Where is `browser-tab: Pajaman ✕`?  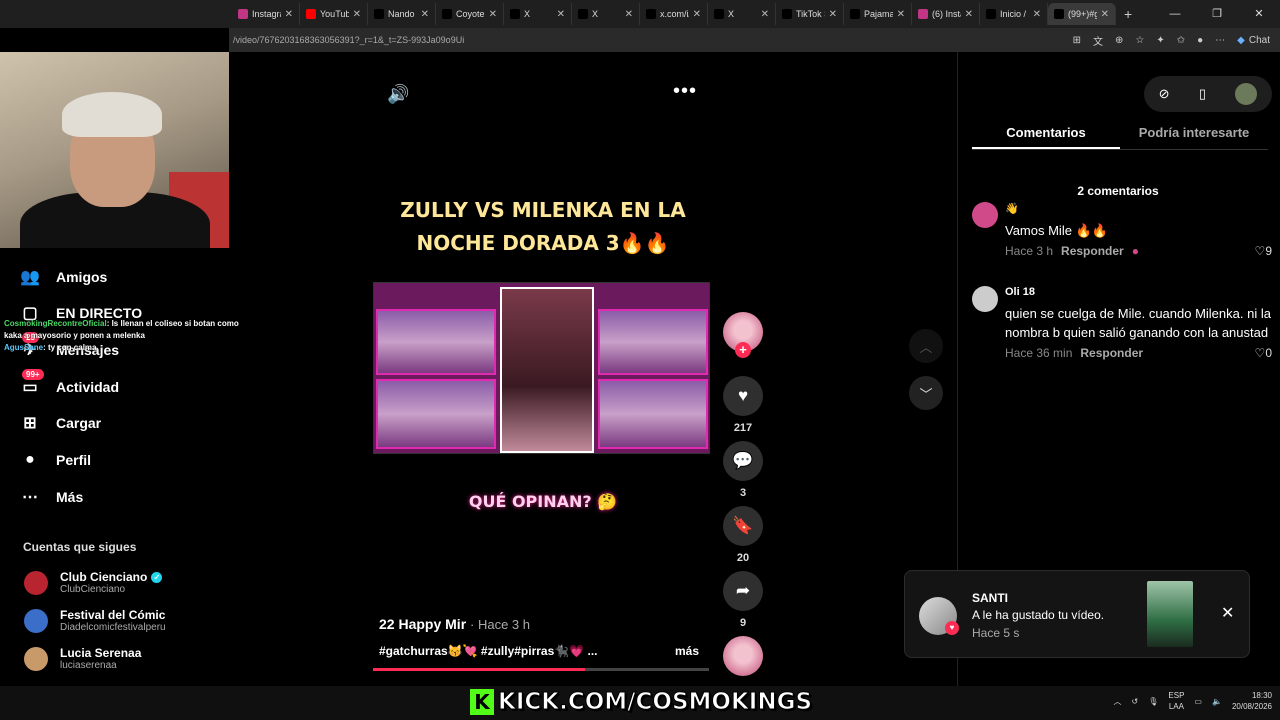 browser-tab: Pajaman ✕ is located at coordinates (878, 14).